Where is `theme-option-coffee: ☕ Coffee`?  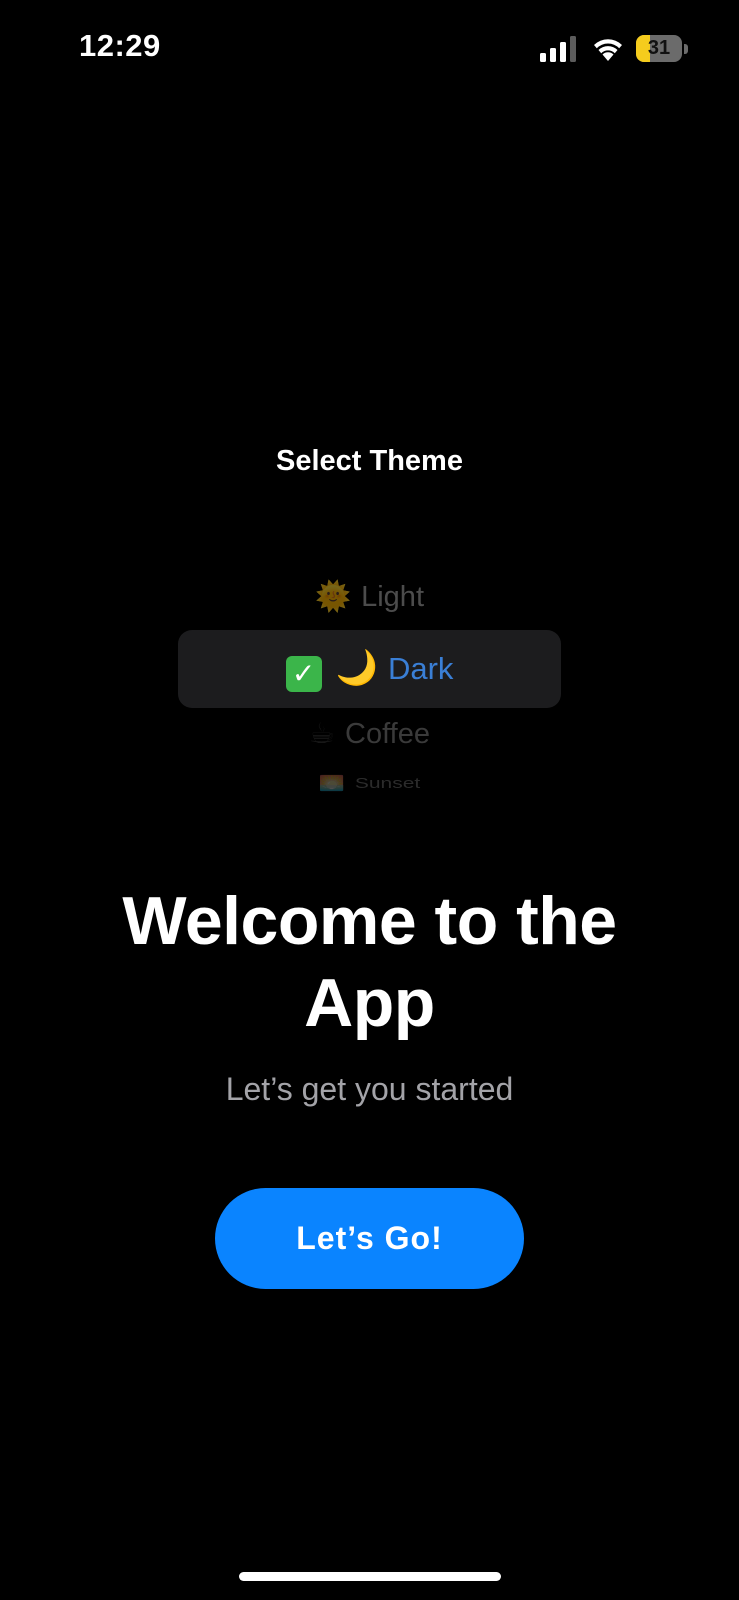 theme-option-coffee: ☕ Coffee is located at coordinates (369, 733).